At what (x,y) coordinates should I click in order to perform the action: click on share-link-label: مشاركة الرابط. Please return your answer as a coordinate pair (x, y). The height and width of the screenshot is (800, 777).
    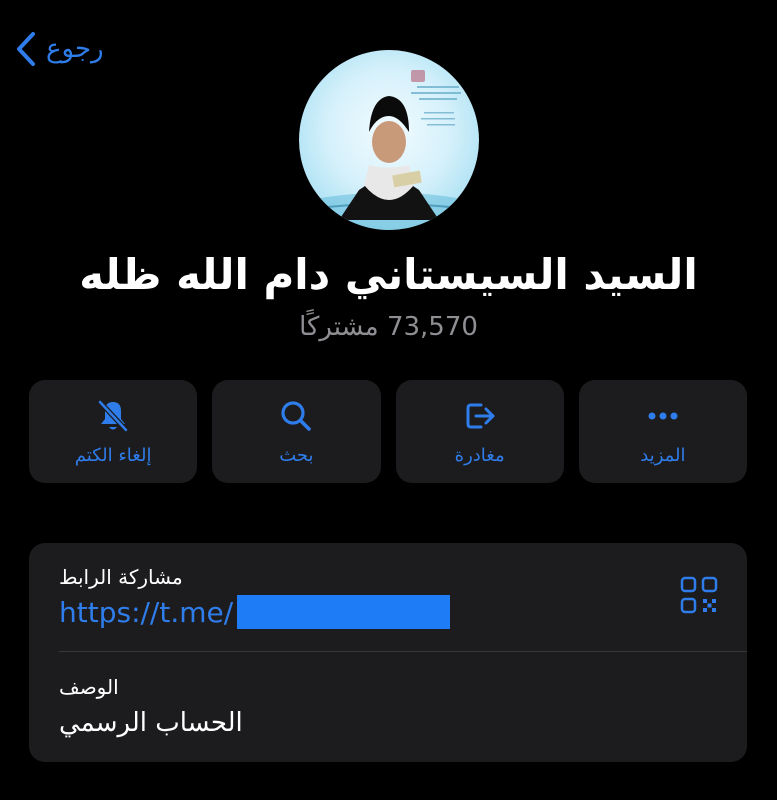
    Looking at the image, I should click on (121, 577).